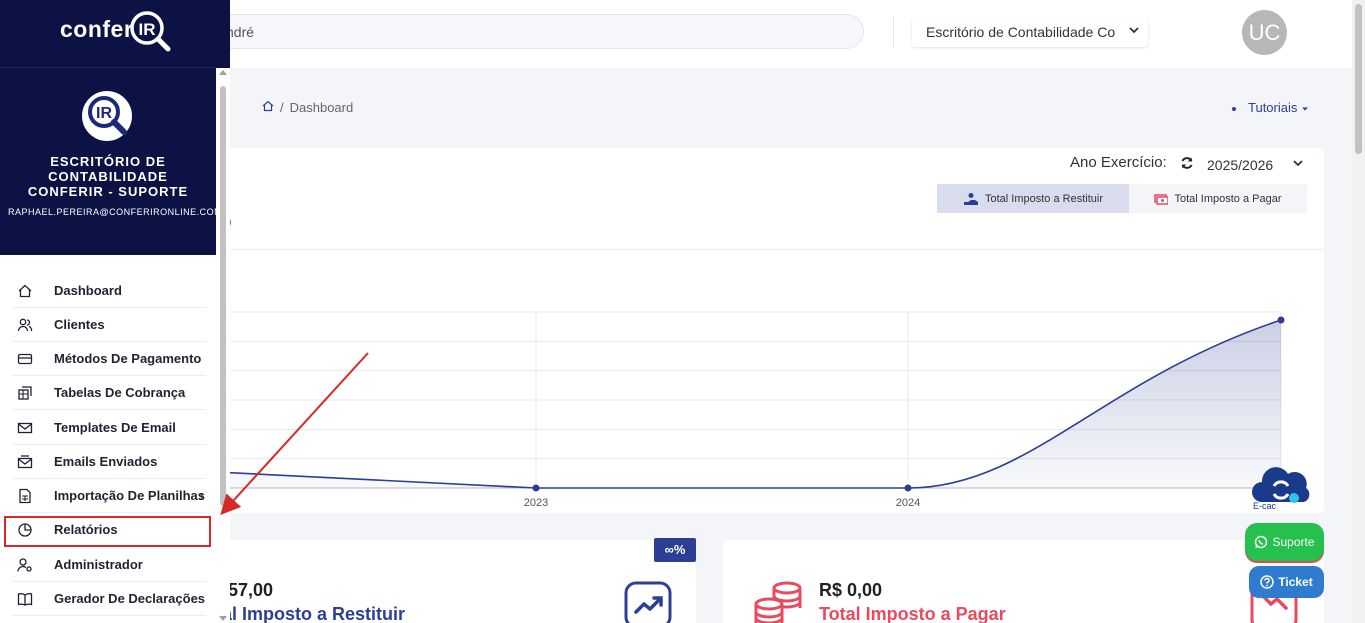 This screenshot has width=1365, height=623. Describe the element at coordinates (106, 461) in the screenshot. I see `sidebar-item-label: Emails Enviados` at that location.